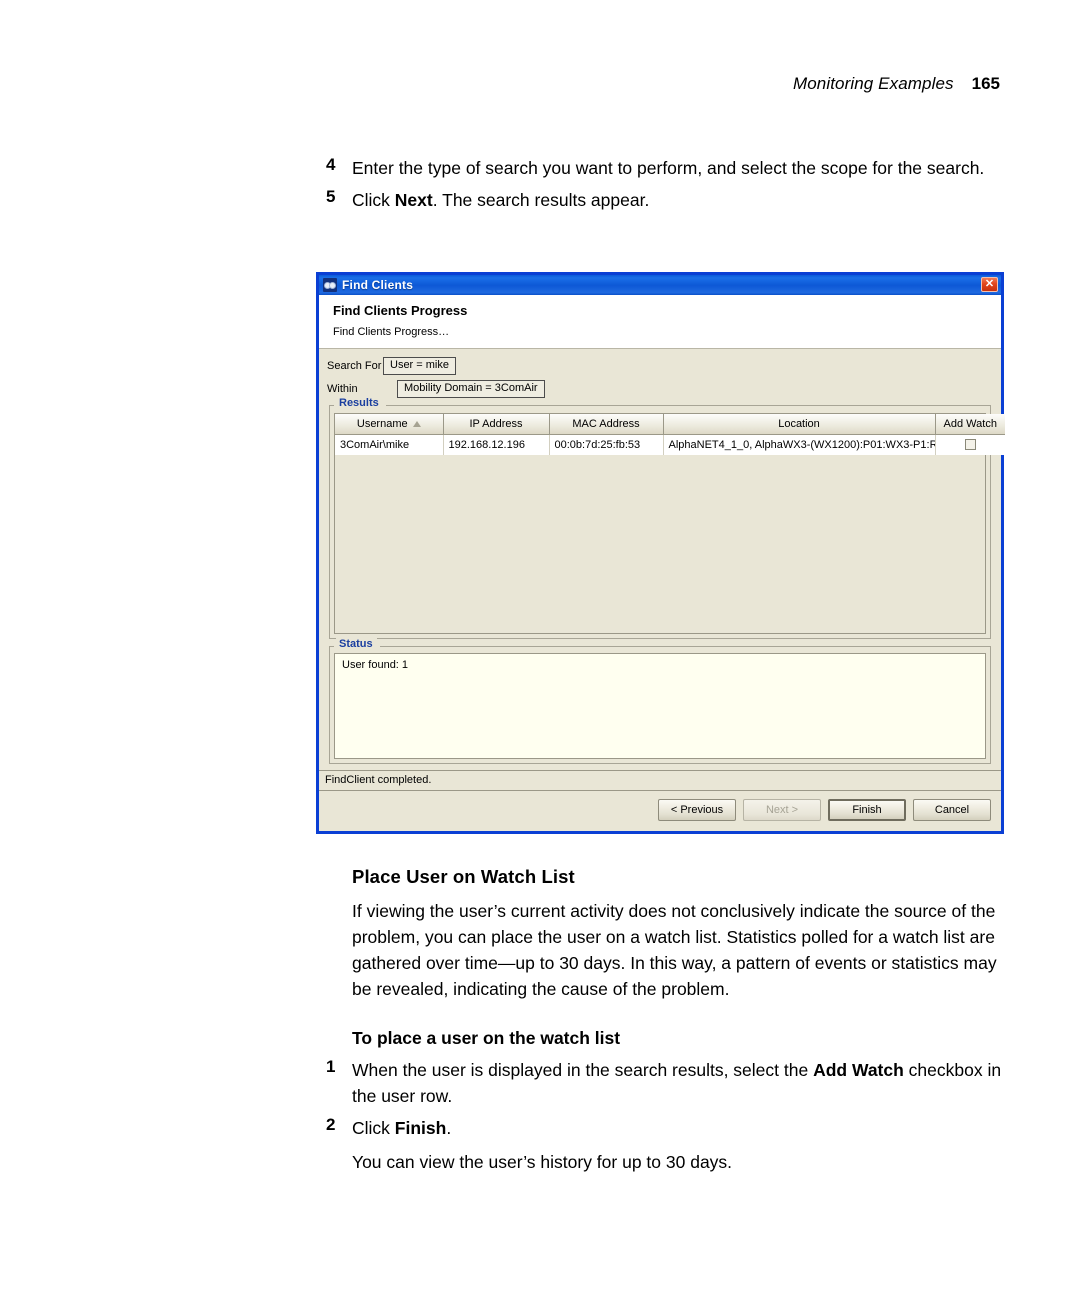  What do you see at coordinates (660, 366) in the screenshot?
I see `search-for-row: Search For User = mike` at bounding box center [660, 366].